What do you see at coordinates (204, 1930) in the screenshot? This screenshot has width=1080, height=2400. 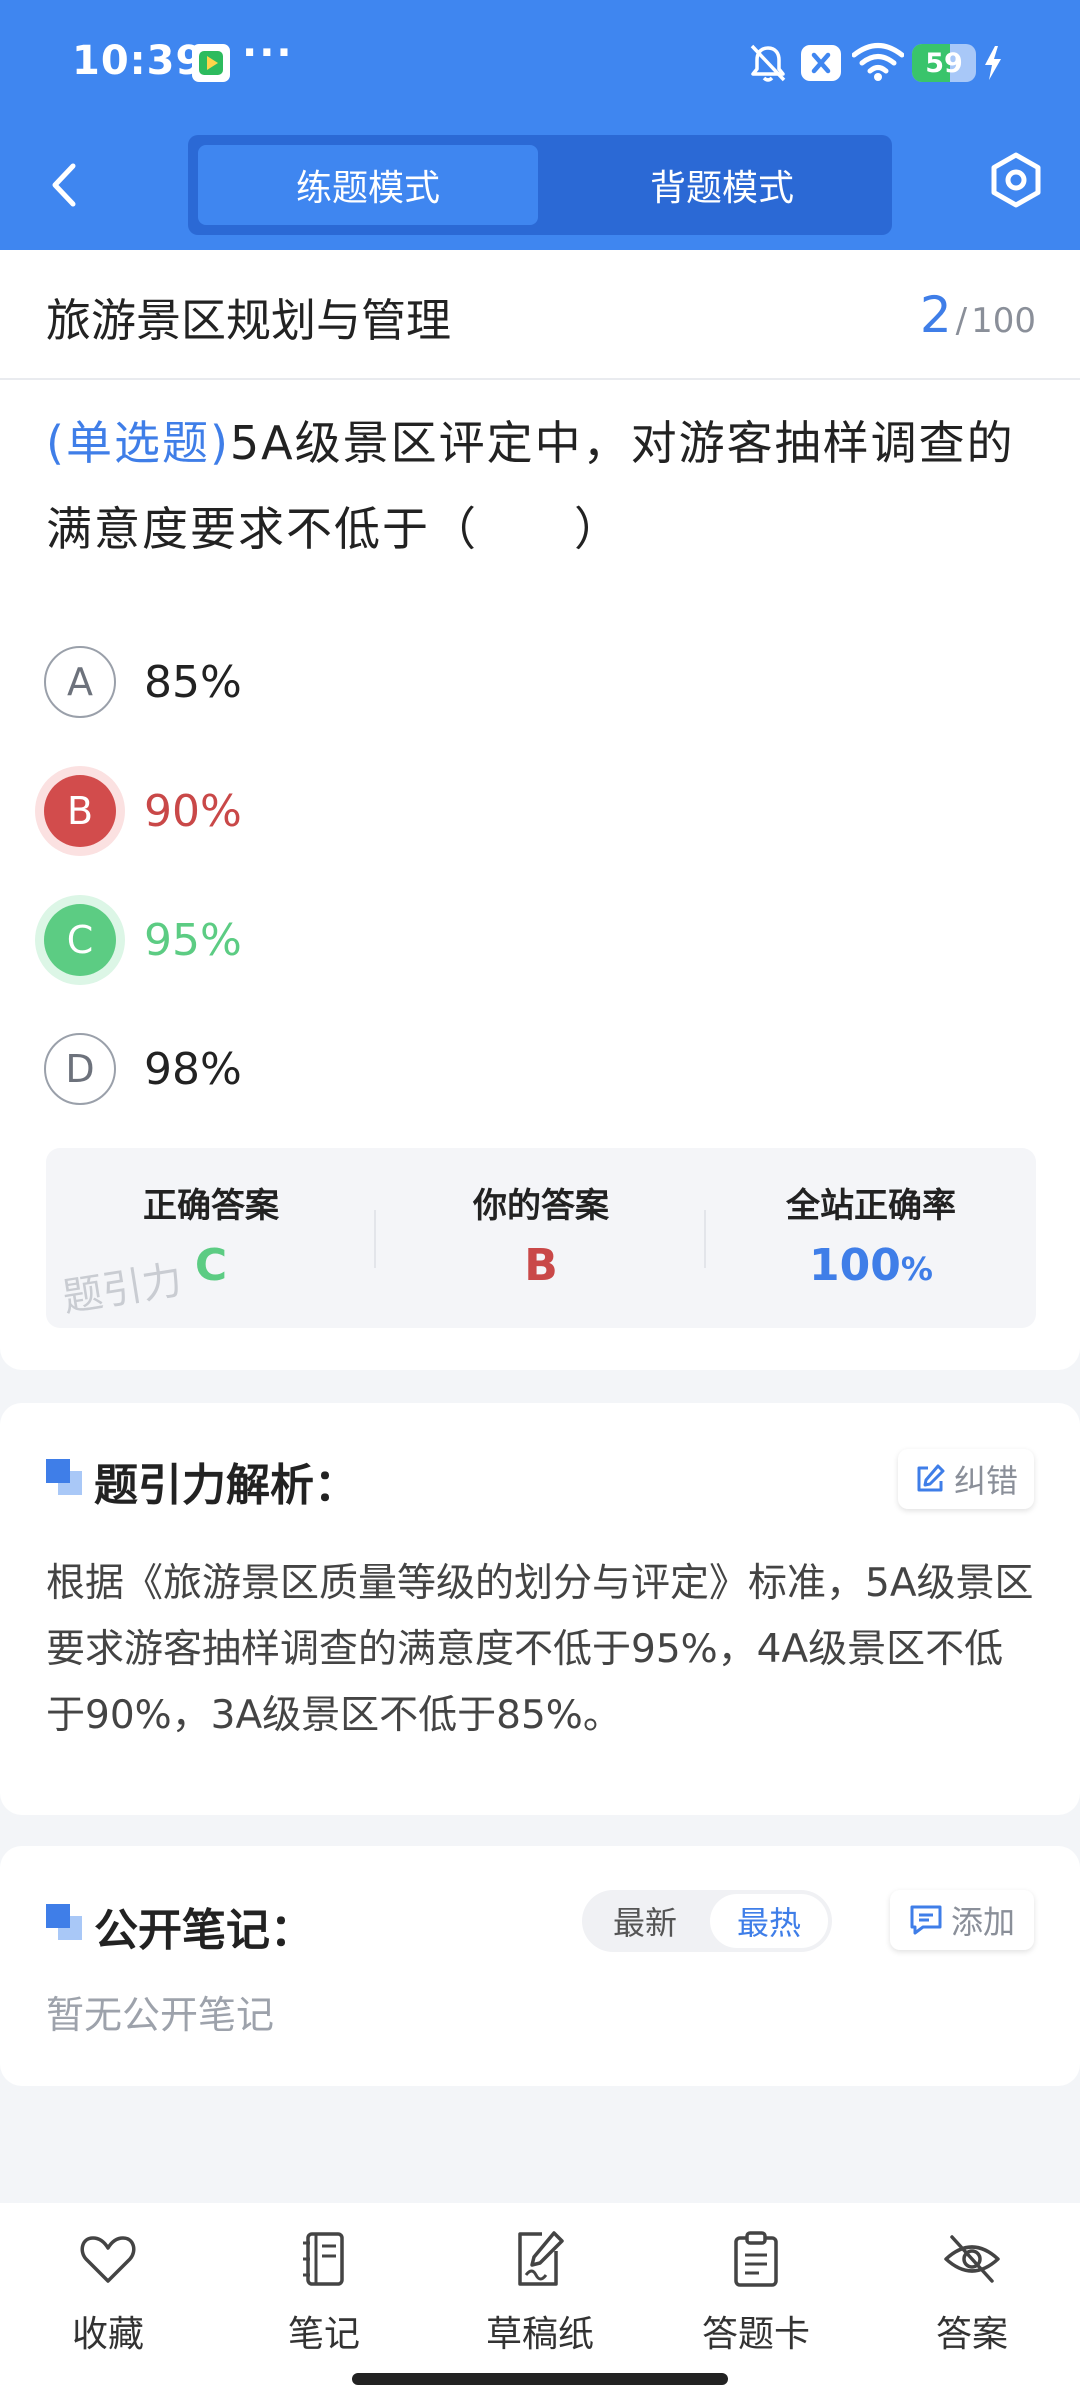 I see `notes-title: 公开笔记：` at bounding box center [204, 1930].